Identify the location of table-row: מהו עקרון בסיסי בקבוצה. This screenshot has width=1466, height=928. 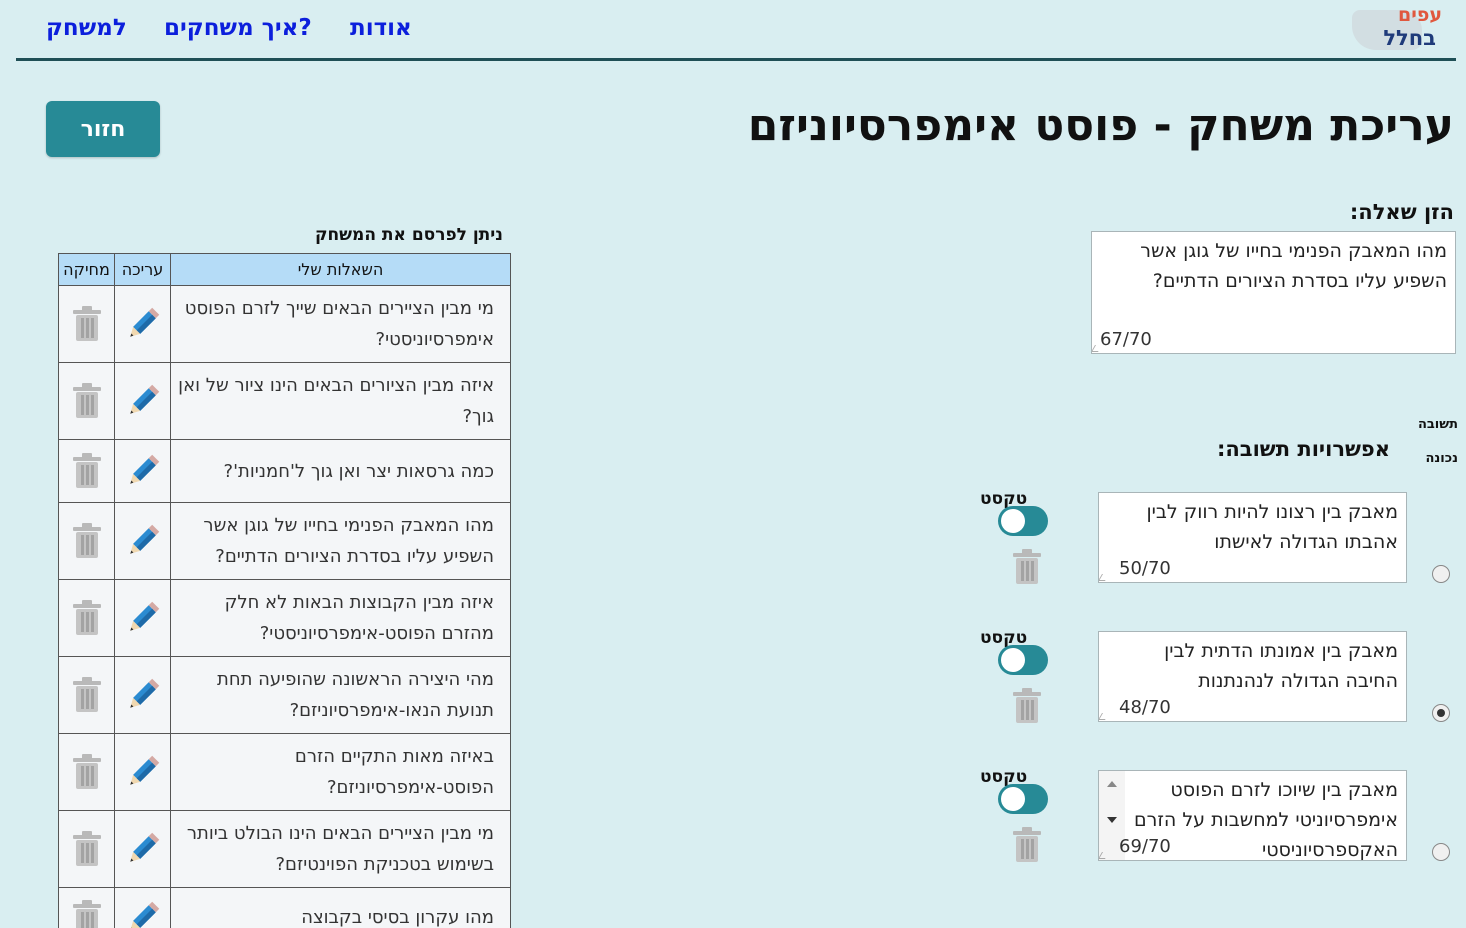
(284, 907).